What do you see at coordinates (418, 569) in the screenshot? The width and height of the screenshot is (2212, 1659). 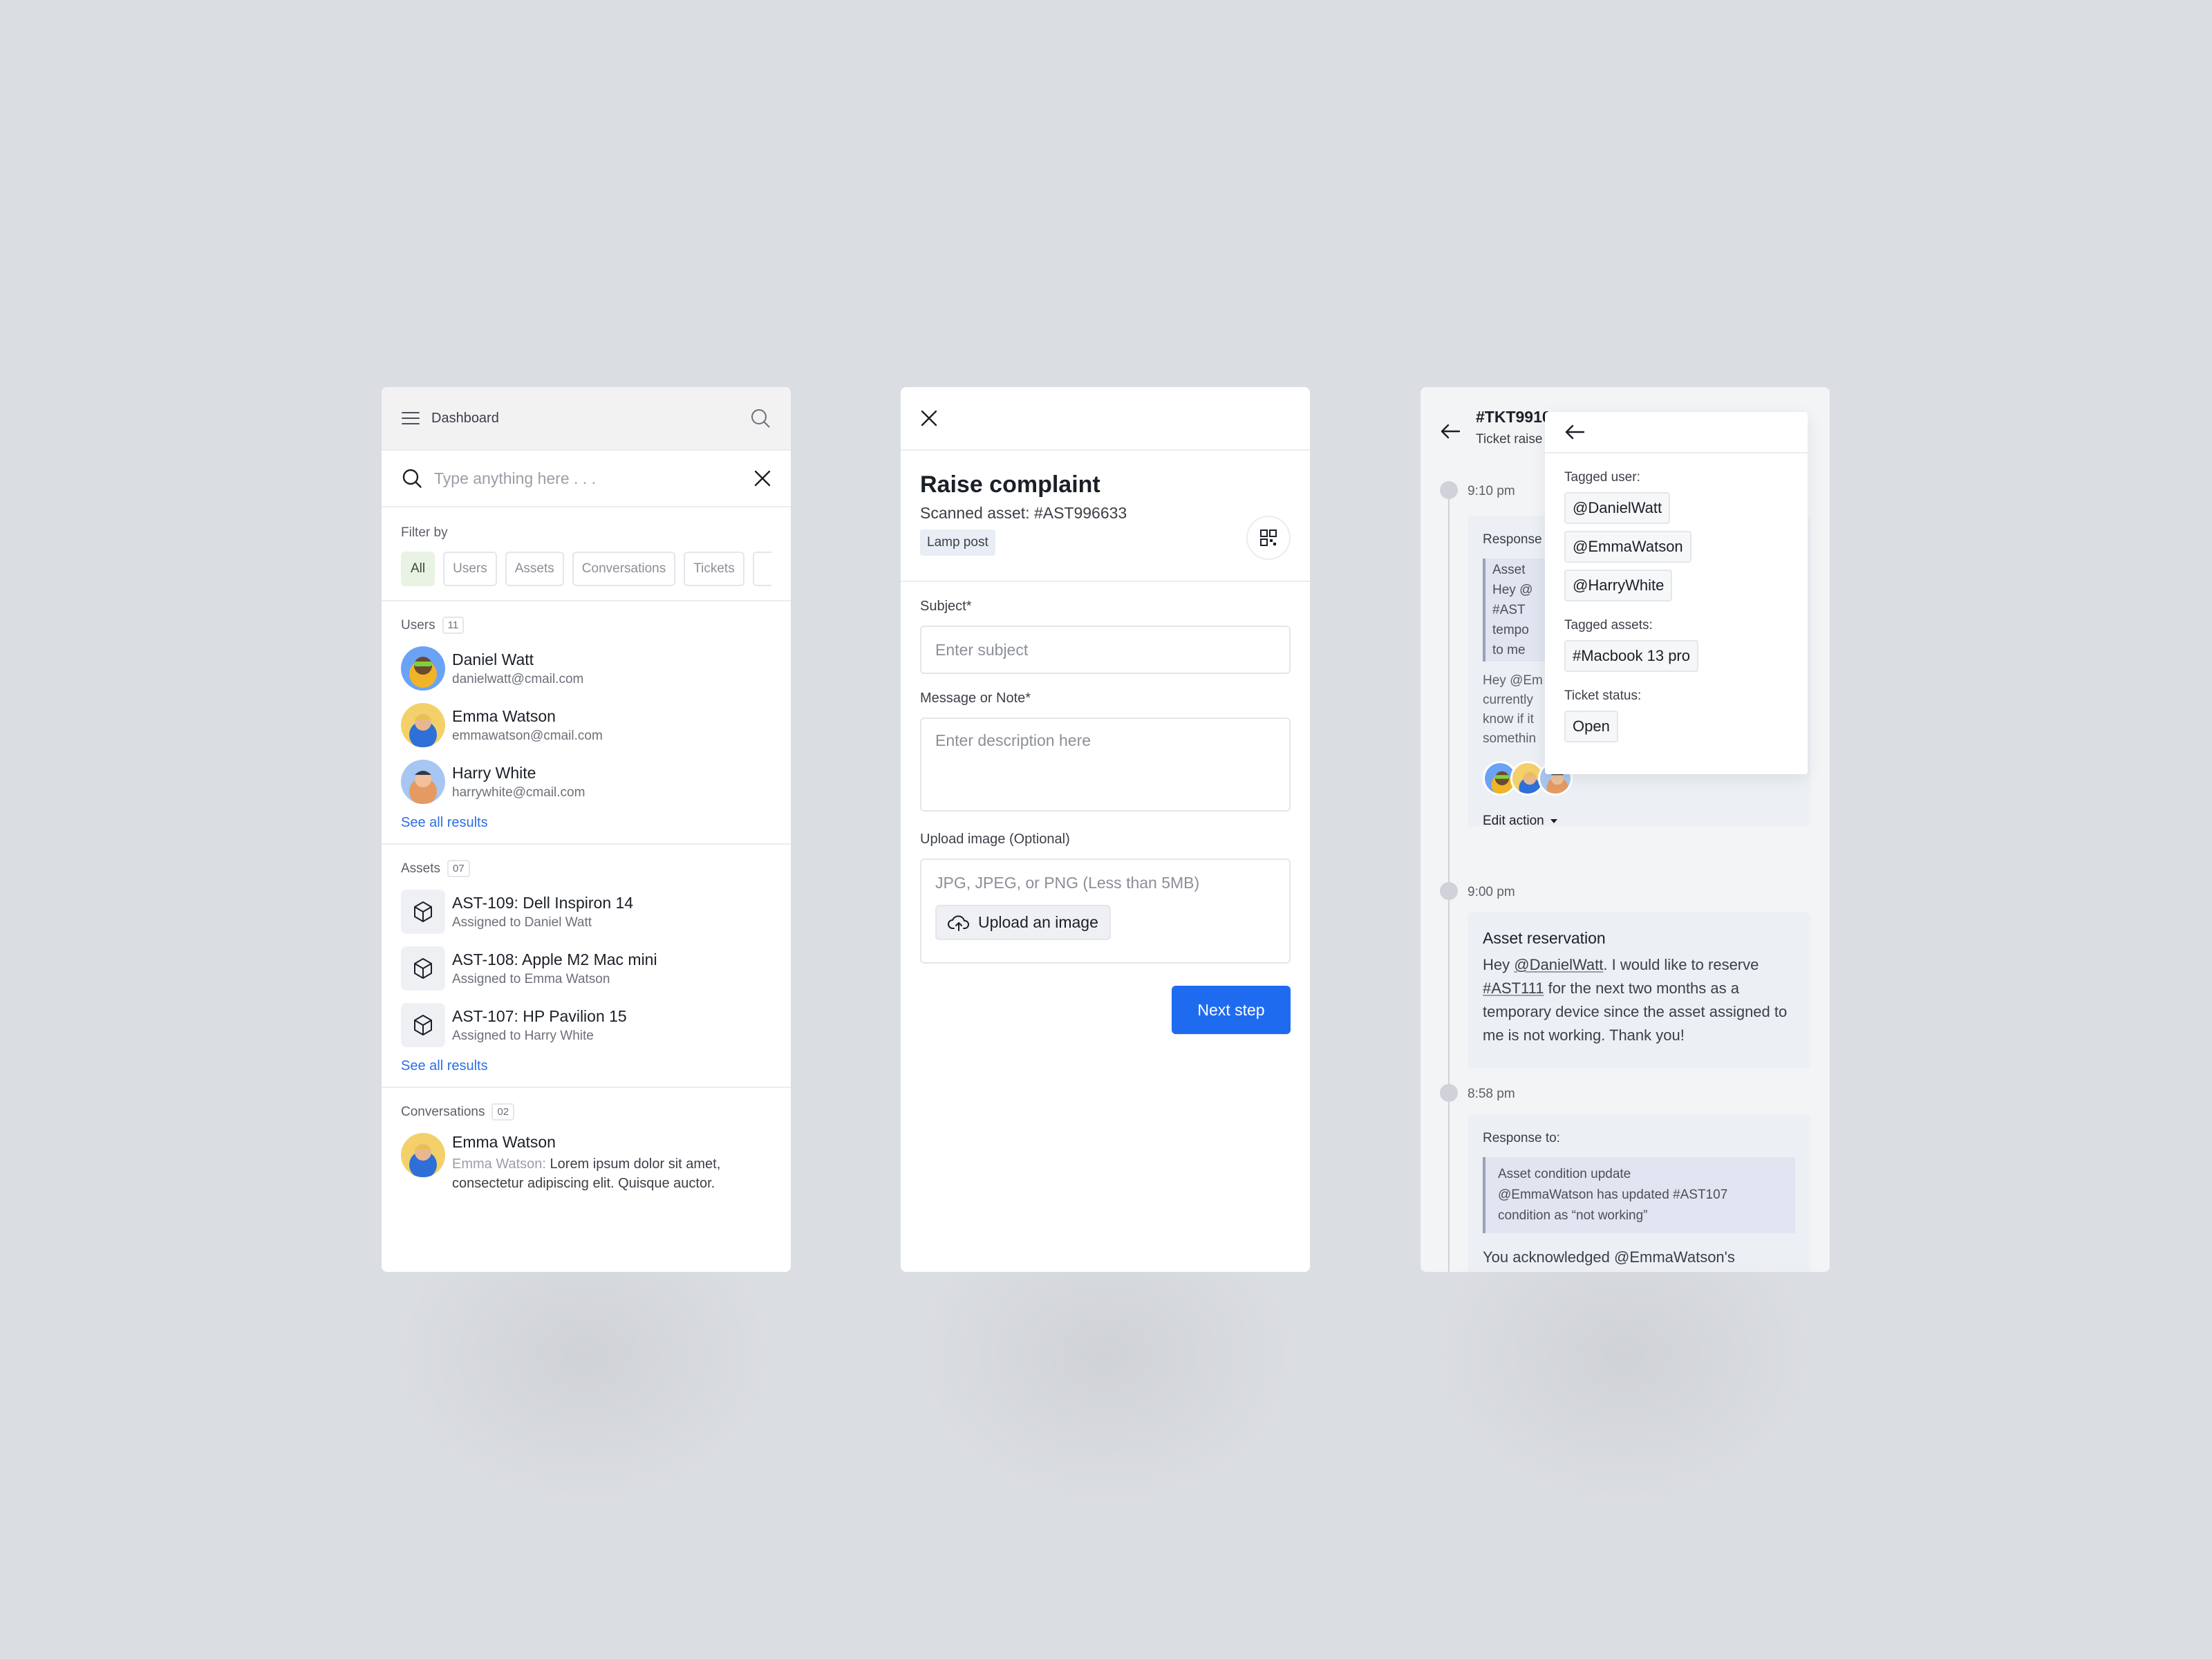 I see `filter-chip-all: All` at bounding box center [418, 569].